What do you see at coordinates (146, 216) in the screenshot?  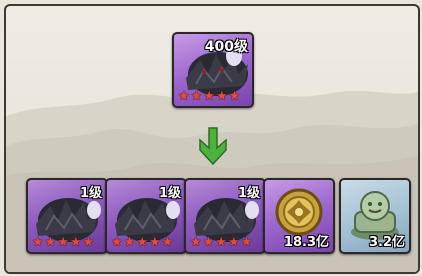 I see `material-card-2: 1级 ★ ★ ★ ★ ★` at bounding box center [146, 216].